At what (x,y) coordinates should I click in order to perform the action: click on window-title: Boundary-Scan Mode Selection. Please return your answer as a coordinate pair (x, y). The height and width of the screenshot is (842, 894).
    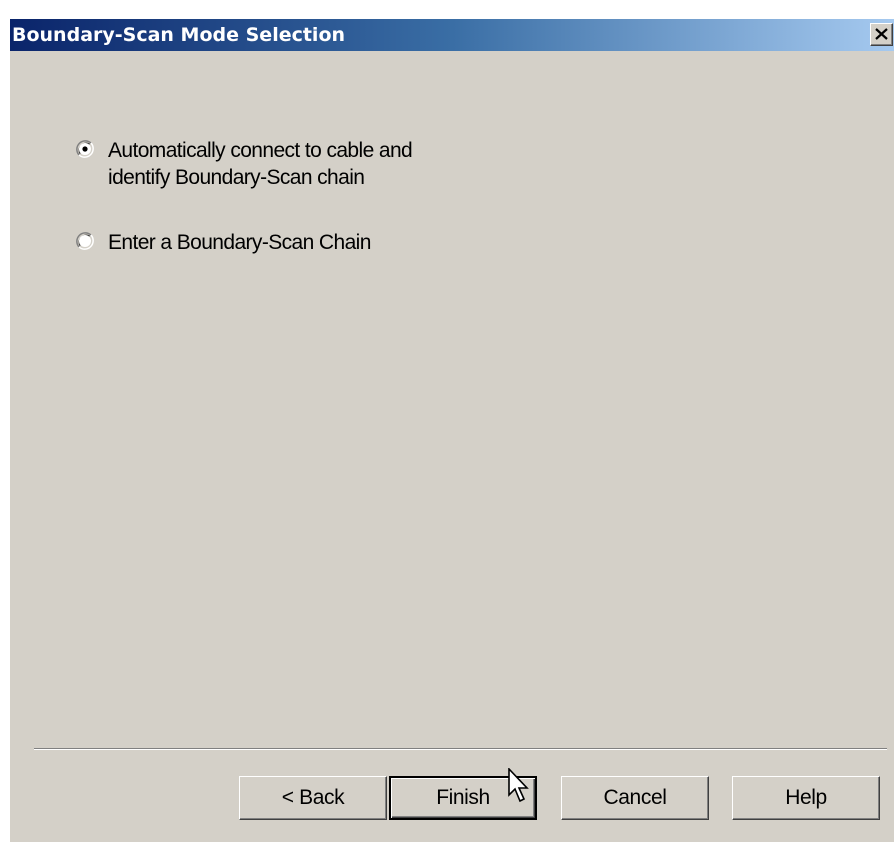
    Looking at the image, I should click on (179, 35).